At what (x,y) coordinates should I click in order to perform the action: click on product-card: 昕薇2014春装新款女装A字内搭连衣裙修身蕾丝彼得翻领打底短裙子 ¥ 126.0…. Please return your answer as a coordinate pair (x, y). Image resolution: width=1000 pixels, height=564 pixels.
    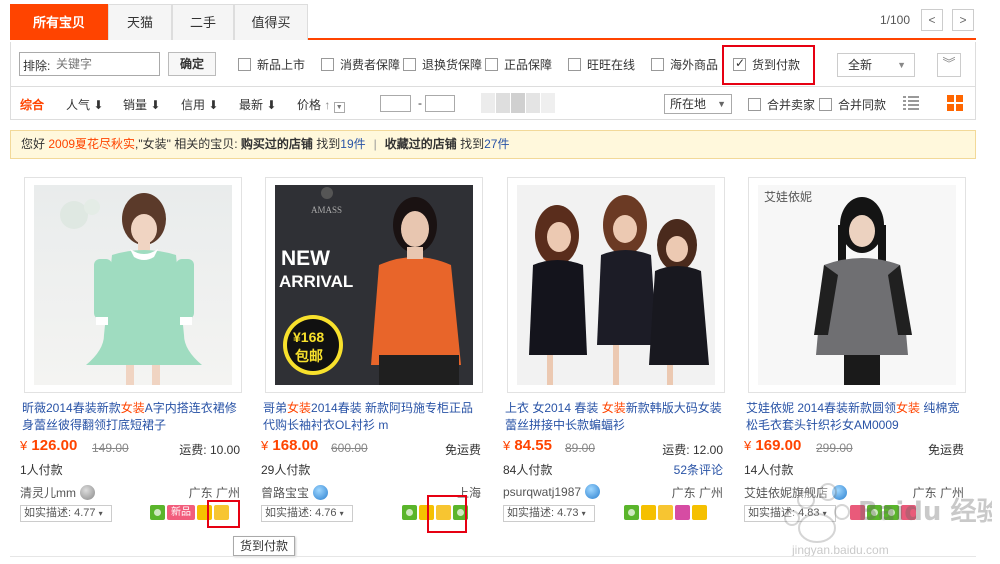
    Looking at the image, I should click on (130, 354).